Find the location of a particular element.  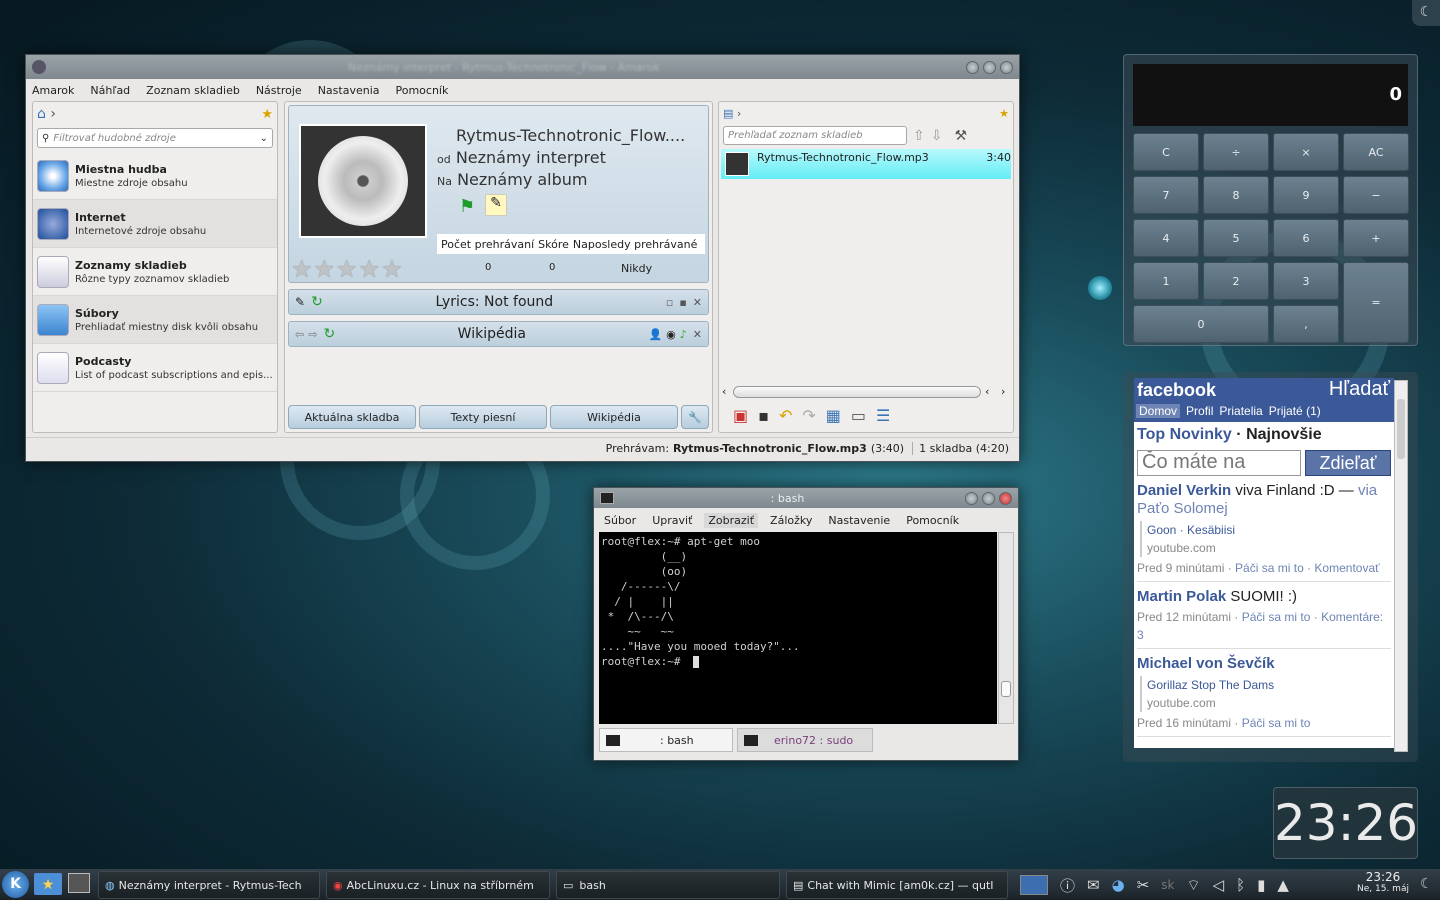

list-icon: ☰ is located at coordinates (883, 415).